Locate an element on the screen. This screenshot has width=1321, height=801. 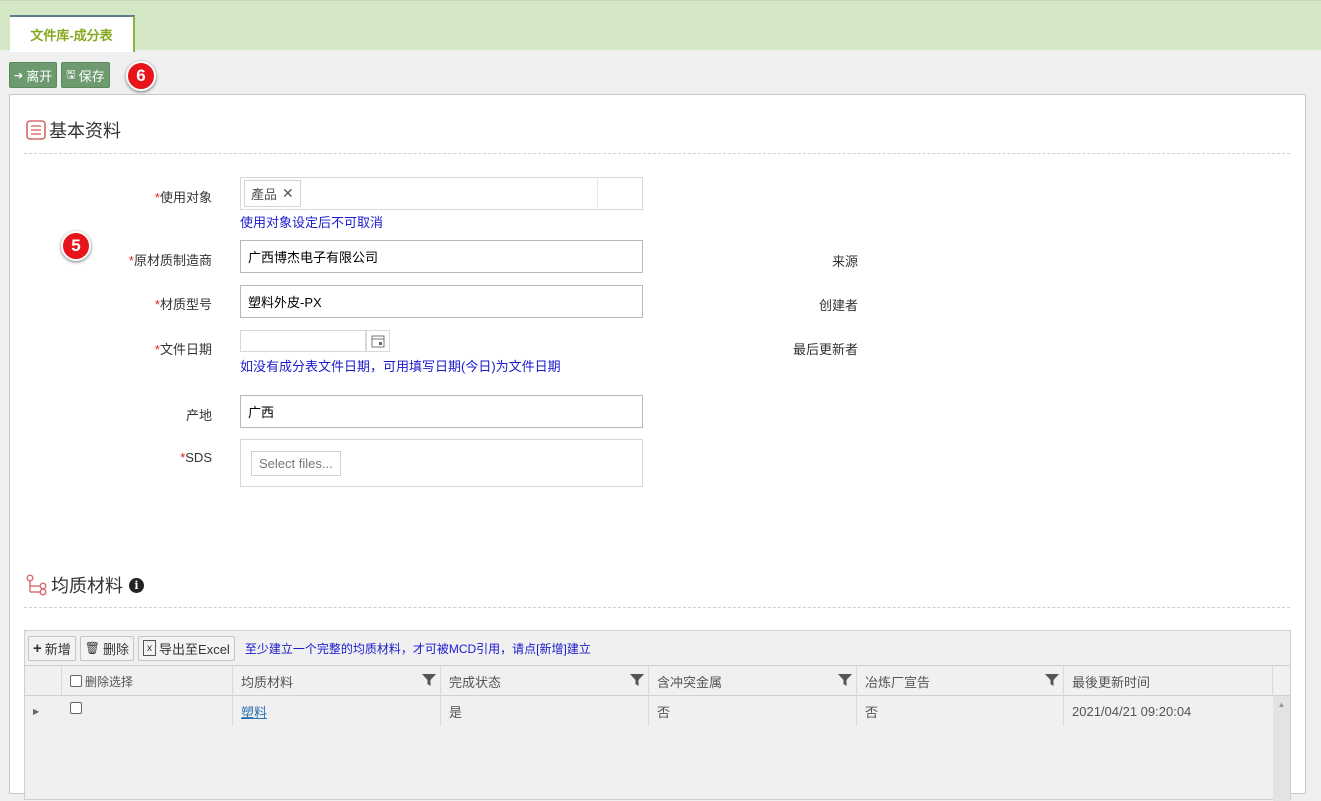
list-icon is located at coordinates (36, 130).